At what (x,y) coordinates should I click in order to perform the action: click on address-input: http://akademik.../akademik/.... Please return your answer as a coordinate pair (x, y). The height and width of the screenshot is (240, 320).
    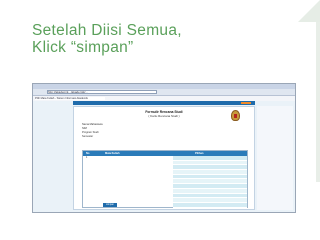
    Looking at the image, I should click on (102, 92).